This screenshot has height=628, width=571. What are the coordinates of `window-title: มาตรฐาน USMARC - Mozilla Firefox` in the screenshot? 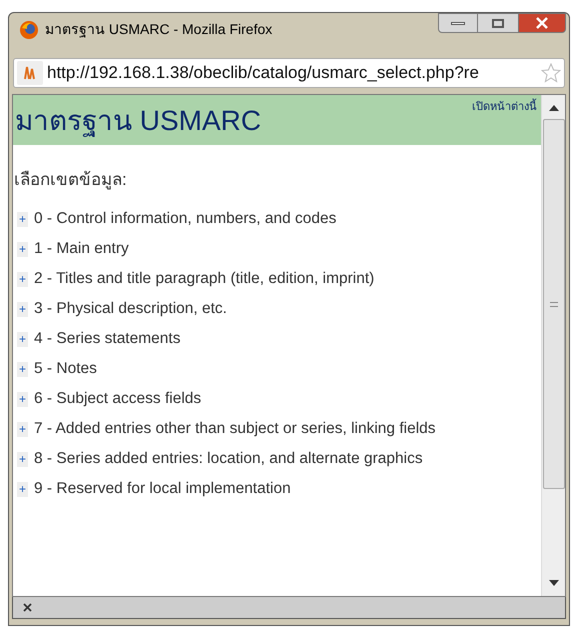 It's located at (158, 30).